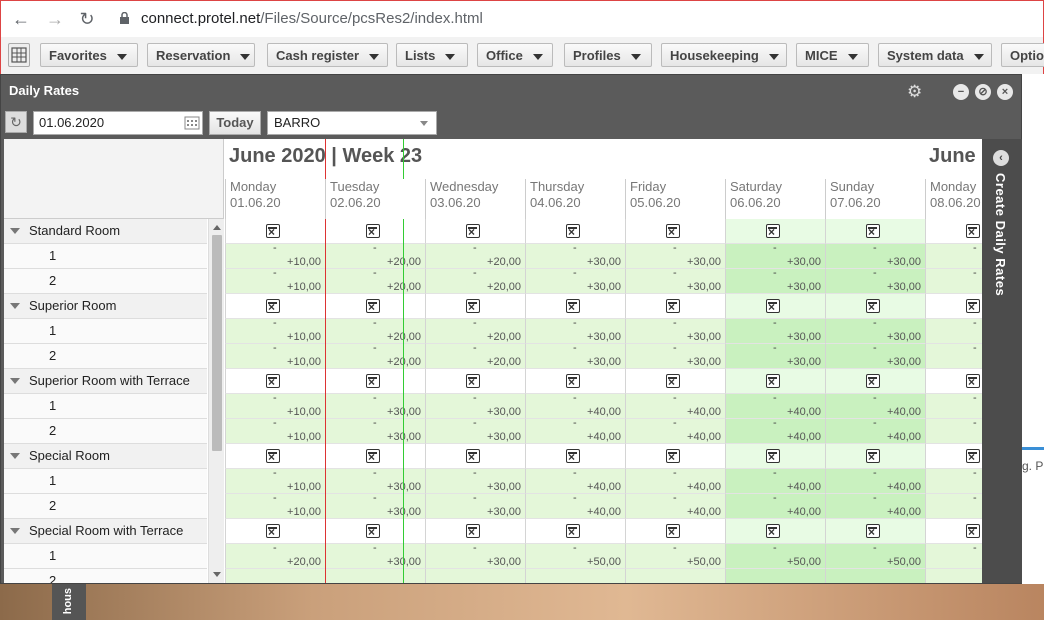  What do you see at coordinates (275, 480) in the screenshot?
I see `rate-cell: - +10,00` at bounding box center [275, 480].